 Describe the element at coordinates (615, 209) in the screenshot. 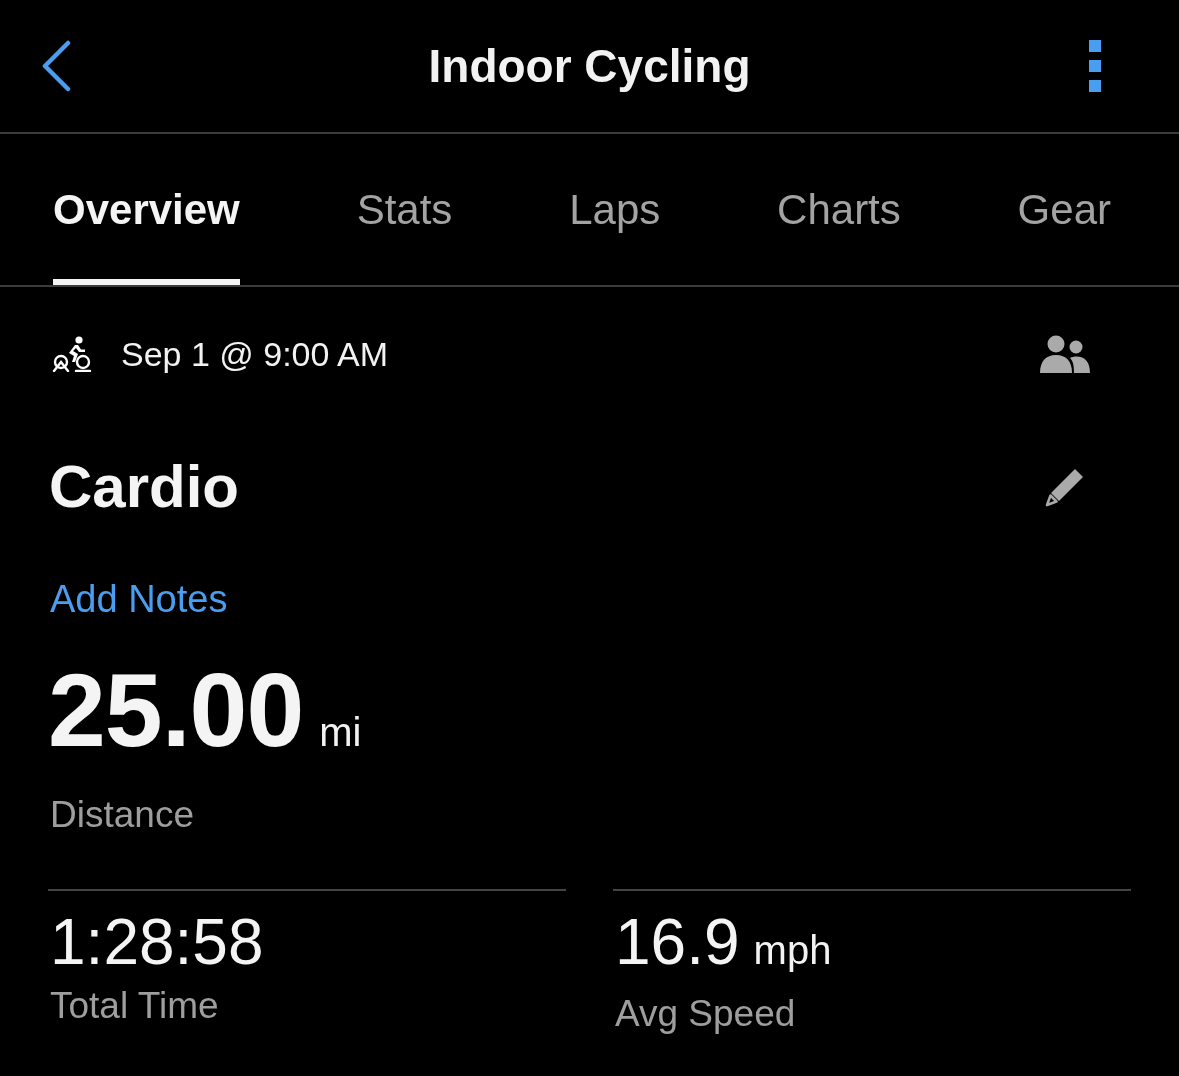

I see `tab: Laps` at that location.